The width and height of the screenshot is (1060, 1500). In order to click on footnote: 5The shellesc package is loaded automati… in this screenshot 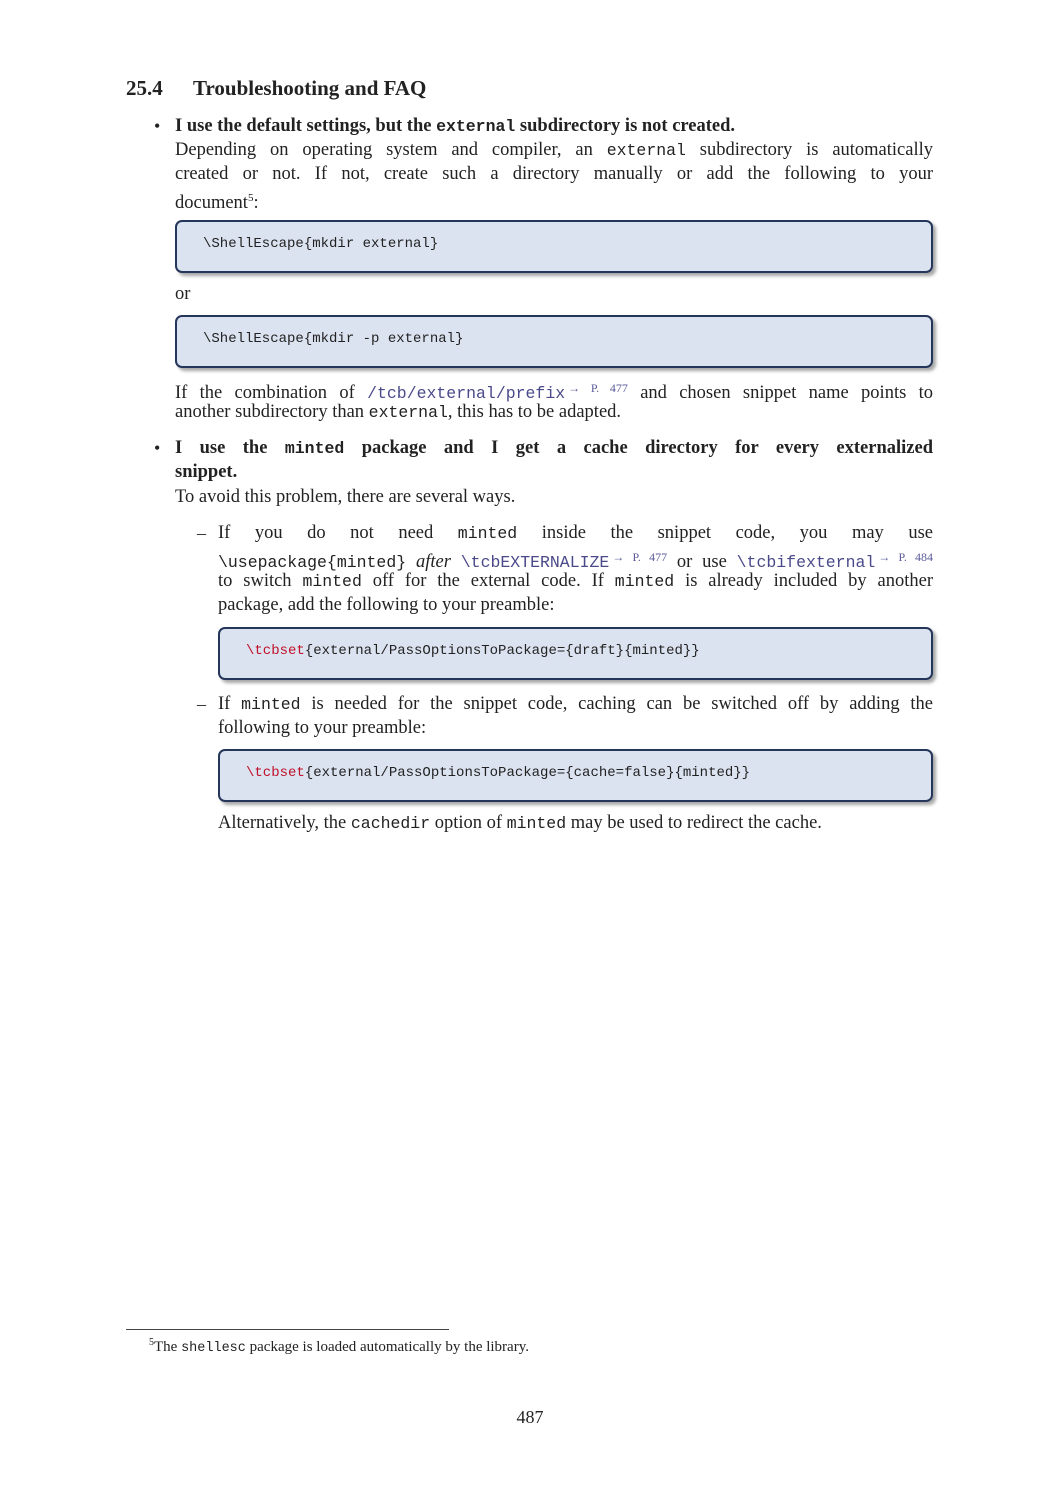, I will do `click(339, 1346)`.